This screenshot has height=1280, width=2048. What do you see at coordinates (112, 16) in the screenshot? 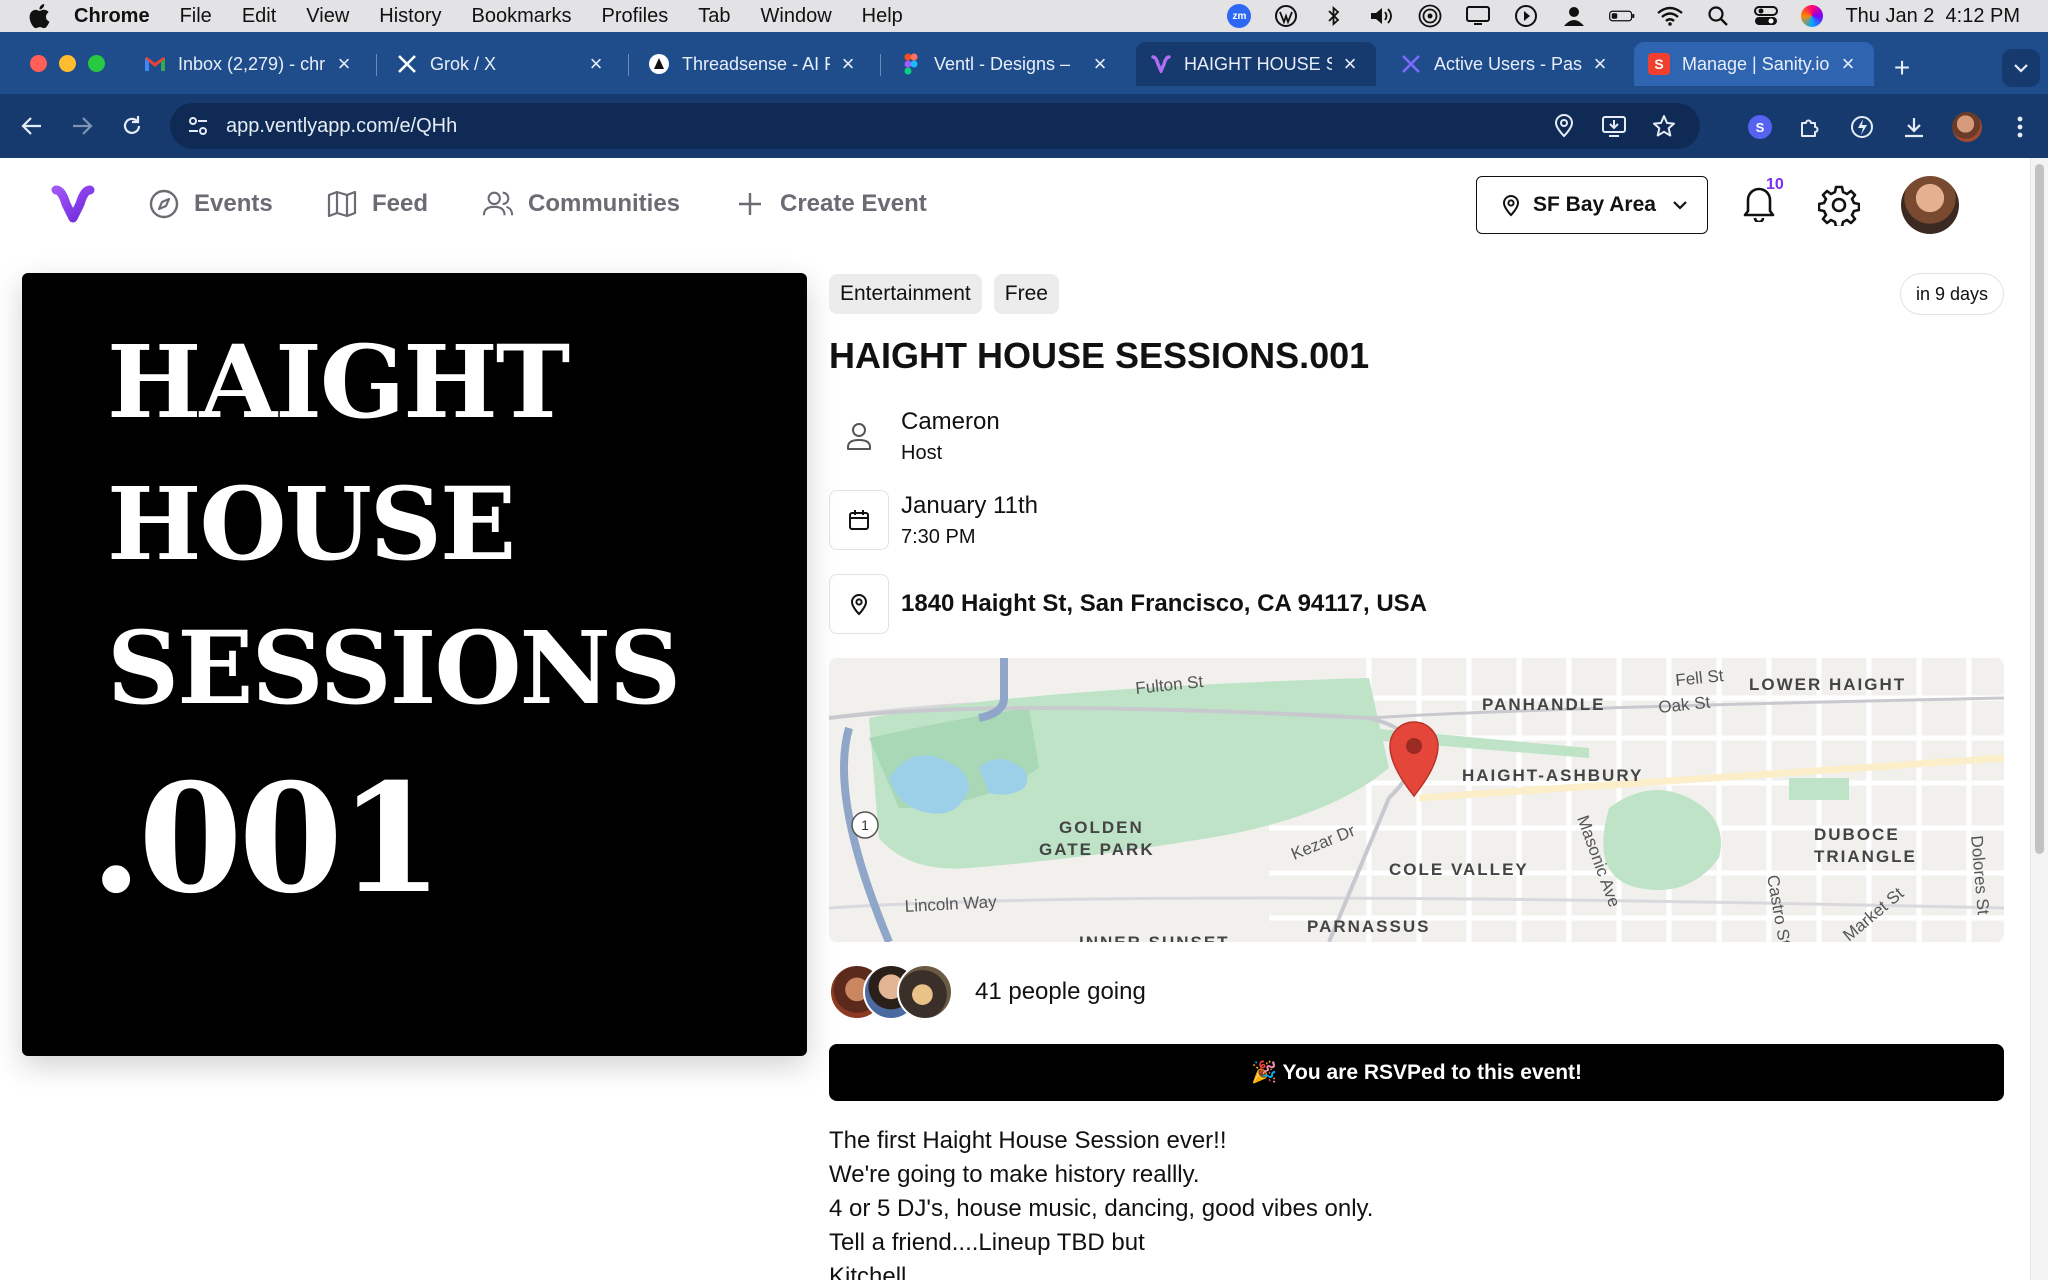
I see `menu-app-name: Chrome` at bounding box center [112, 16].